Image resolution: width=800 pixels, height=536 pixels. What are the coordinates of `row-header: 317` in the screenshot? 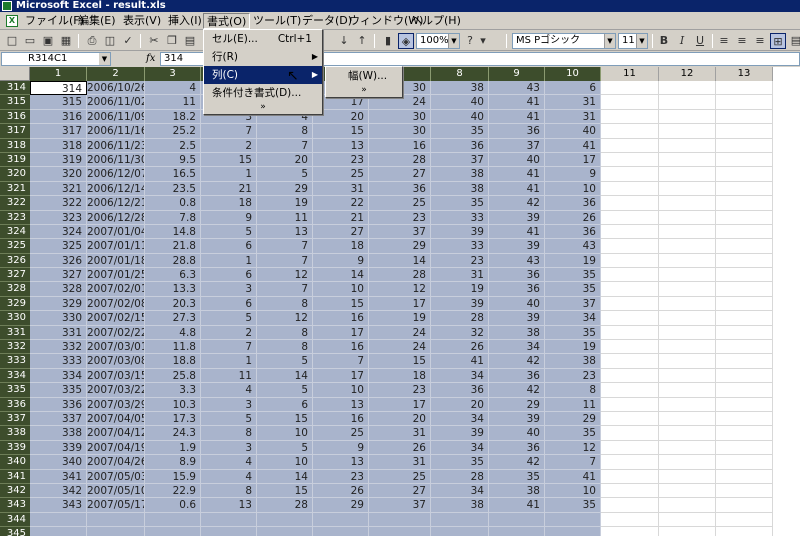 It's located at (15, 131).